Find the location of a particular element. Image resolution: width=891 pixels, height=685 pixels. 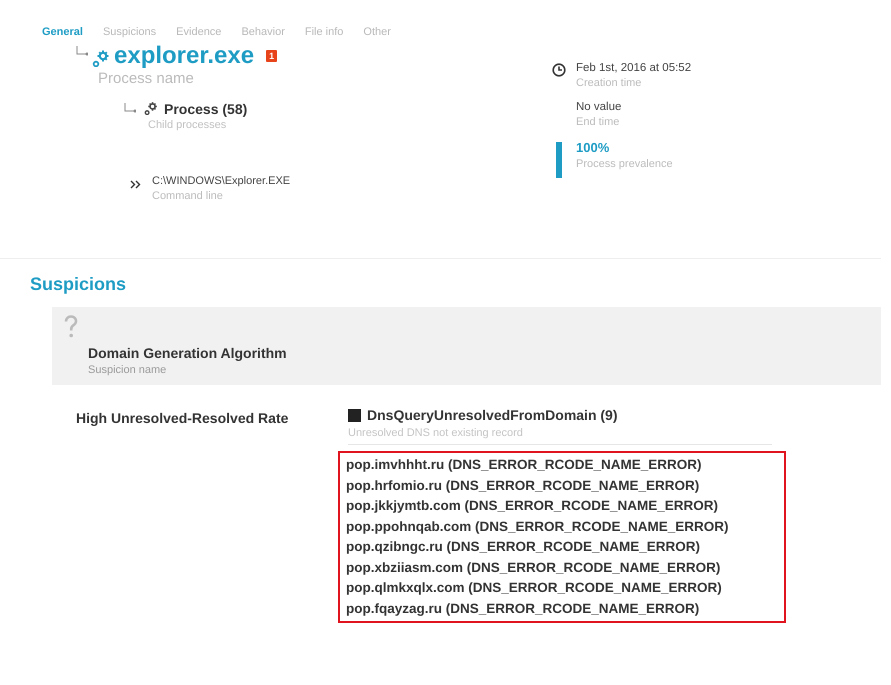

child-process-count: Process (58) is located at coordinates (206, 109).